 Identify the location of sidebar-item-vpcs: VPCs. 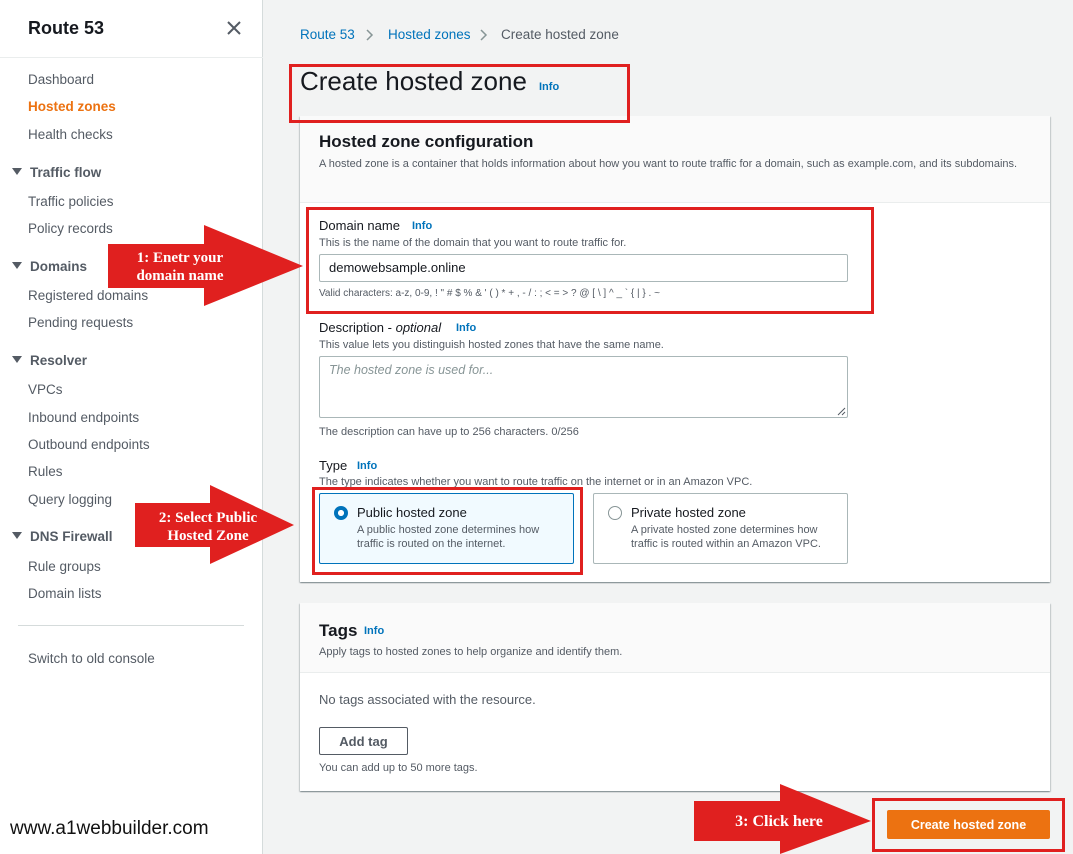
(45, 389).